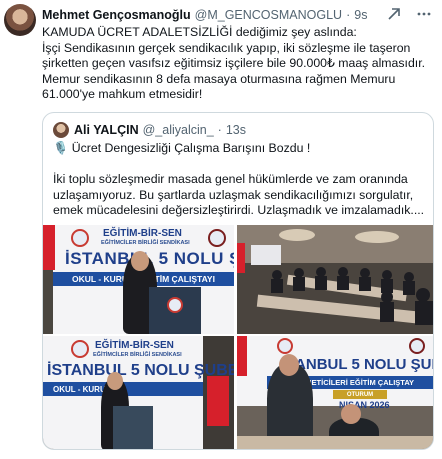 This screenshot has height=459, width=442. Describe the element at coordinates (106, 130) in the screenshot. I see `quote-author-name: Ali YALÇIN` at that location.